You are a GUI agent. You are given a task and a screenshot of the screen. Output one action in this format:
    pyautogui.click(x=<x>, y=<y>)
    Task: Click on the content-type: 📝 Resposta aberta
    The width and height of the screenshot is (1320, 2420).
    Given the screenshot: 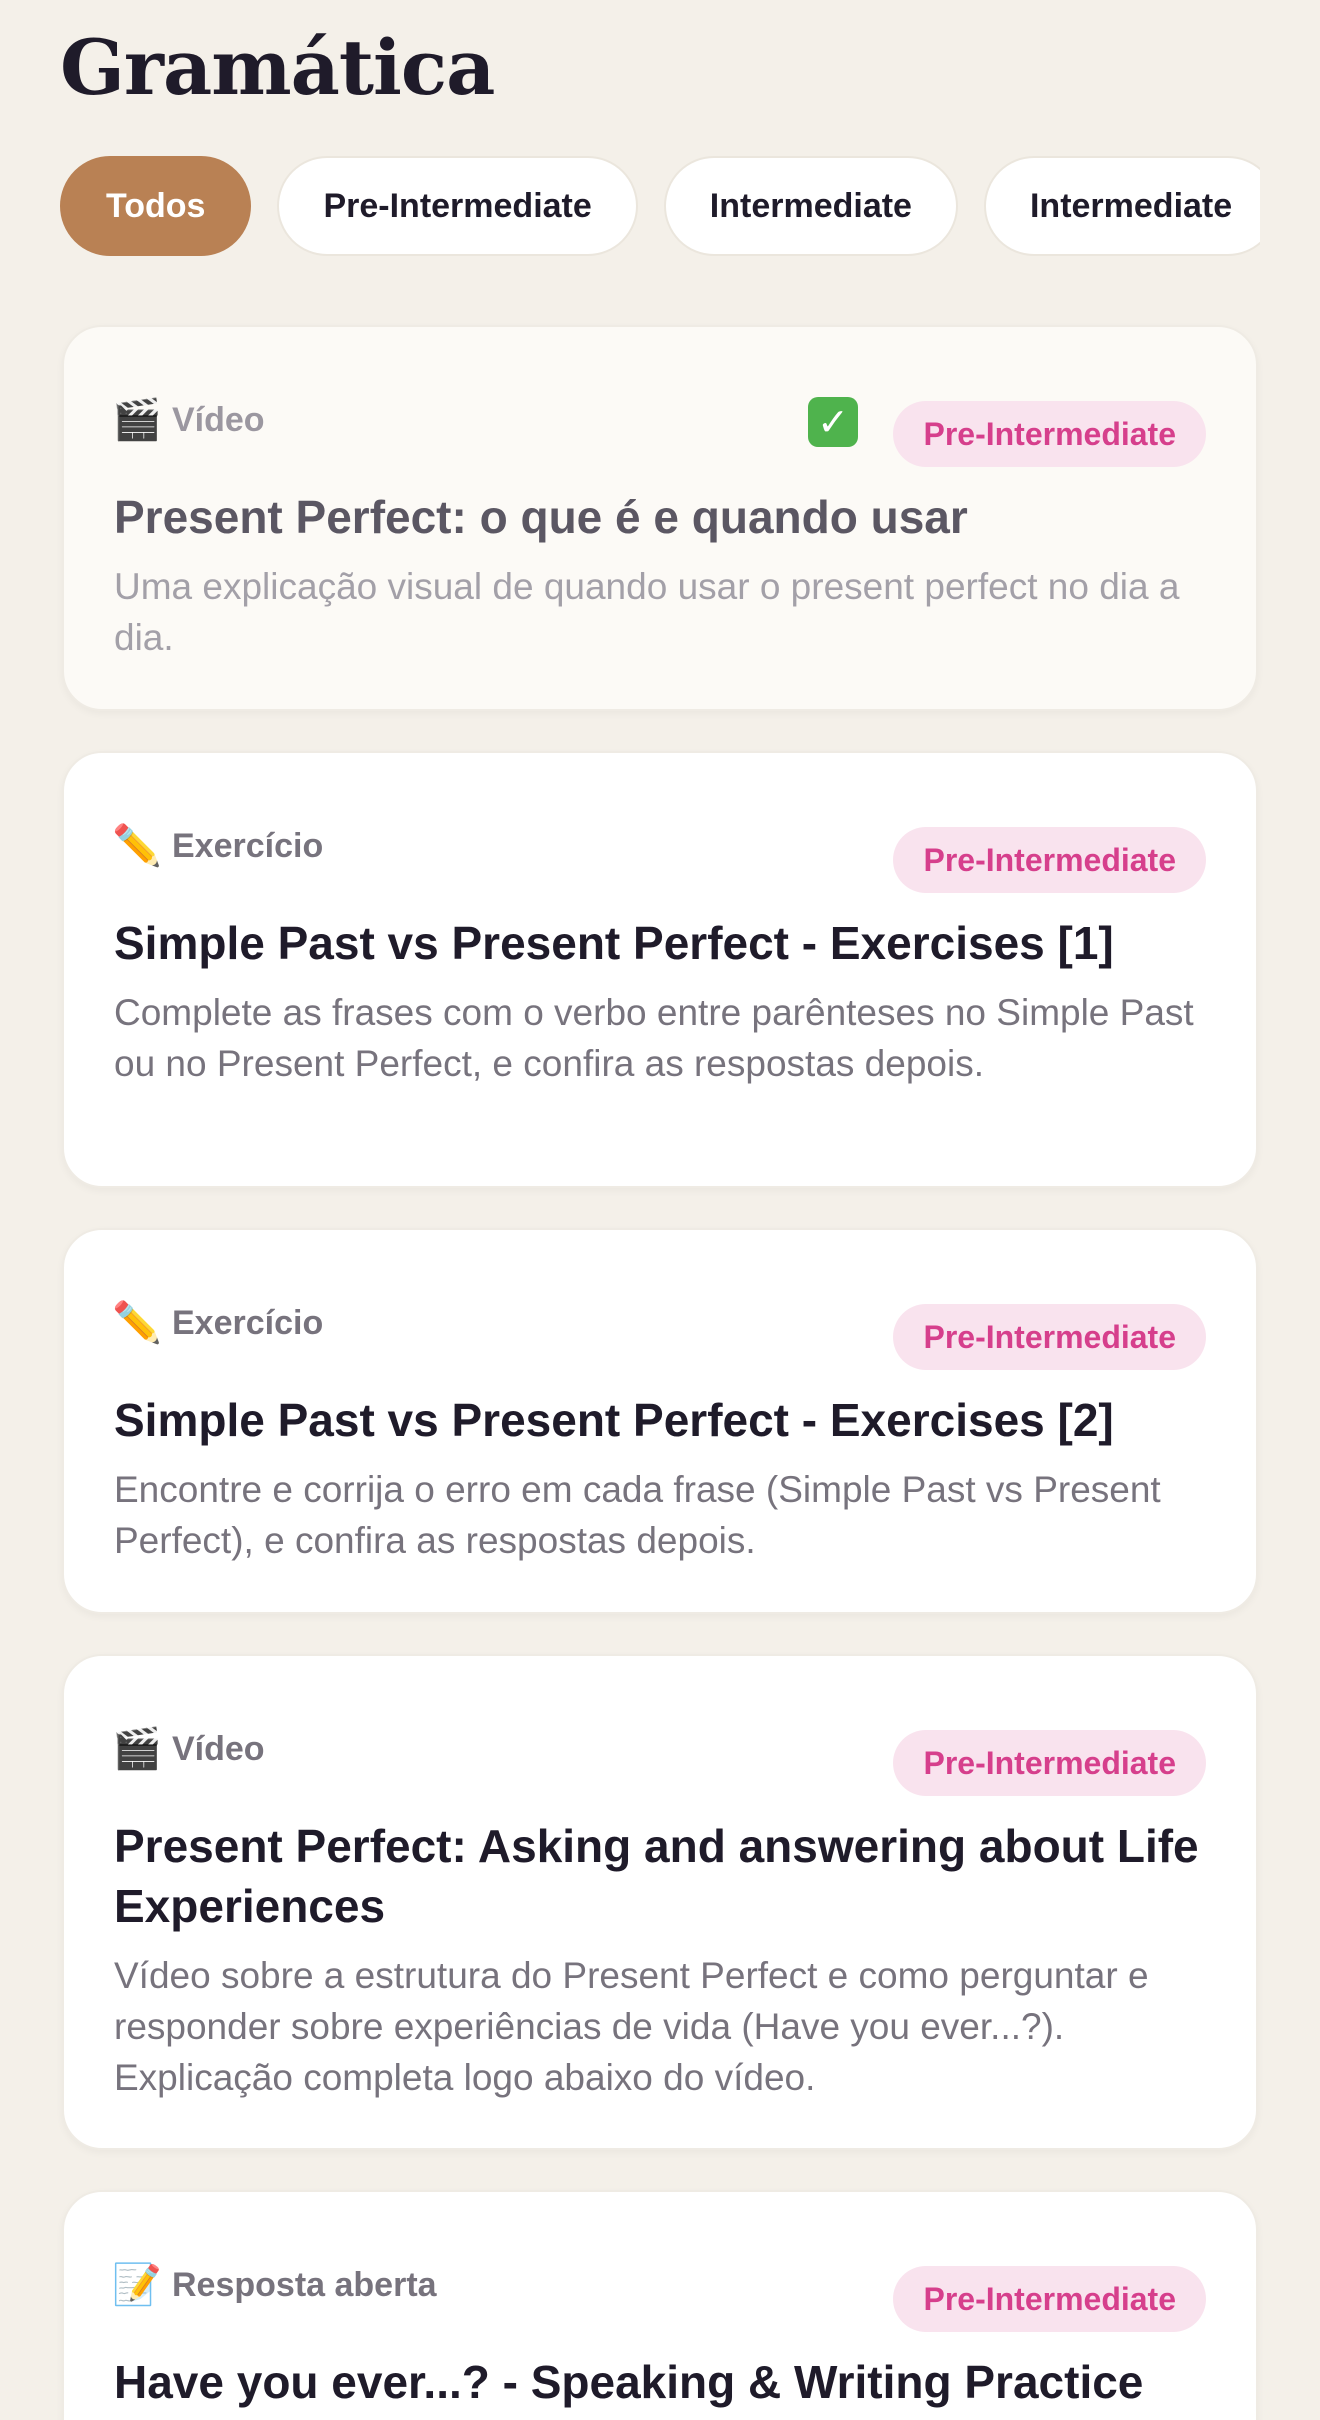 What is the action you would take?
    pyautogui.click(x=274, y=2285)
    